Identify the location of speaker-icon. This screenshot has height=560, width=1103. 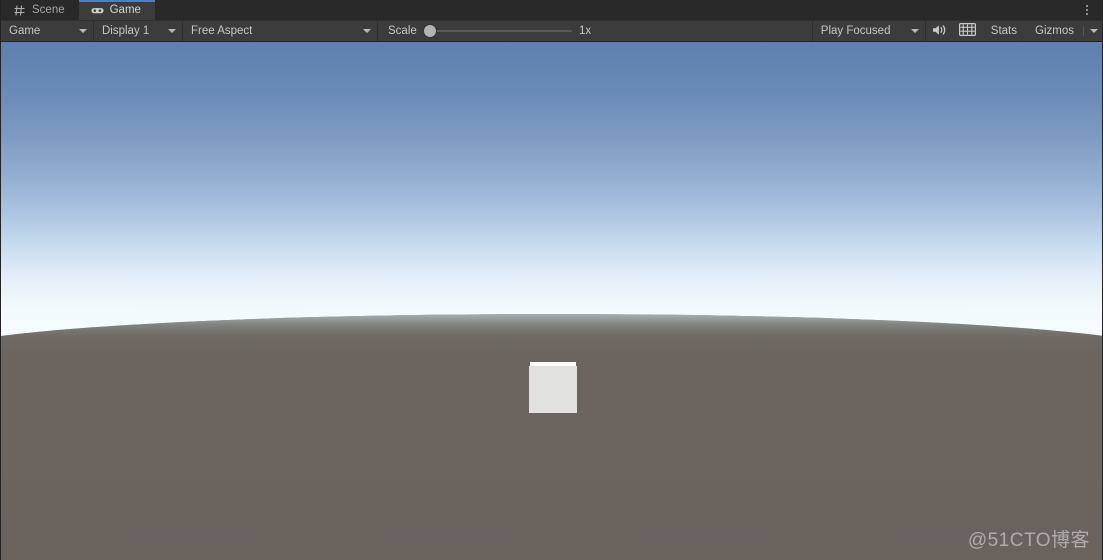
(940, 31).